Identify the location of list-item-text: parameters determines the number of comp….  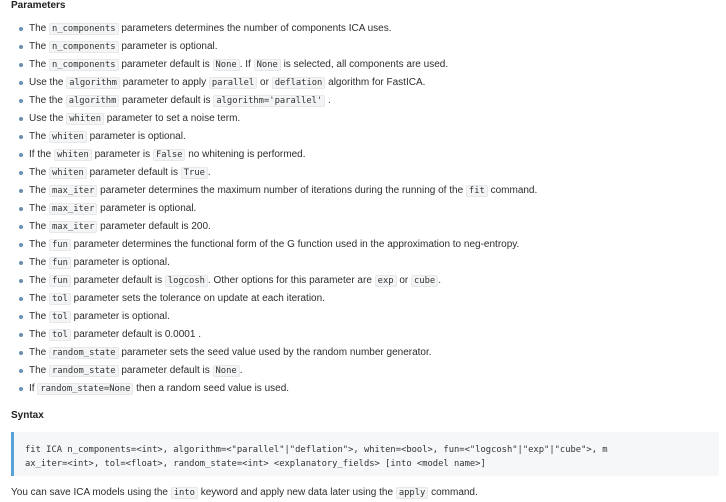
(255, 28).